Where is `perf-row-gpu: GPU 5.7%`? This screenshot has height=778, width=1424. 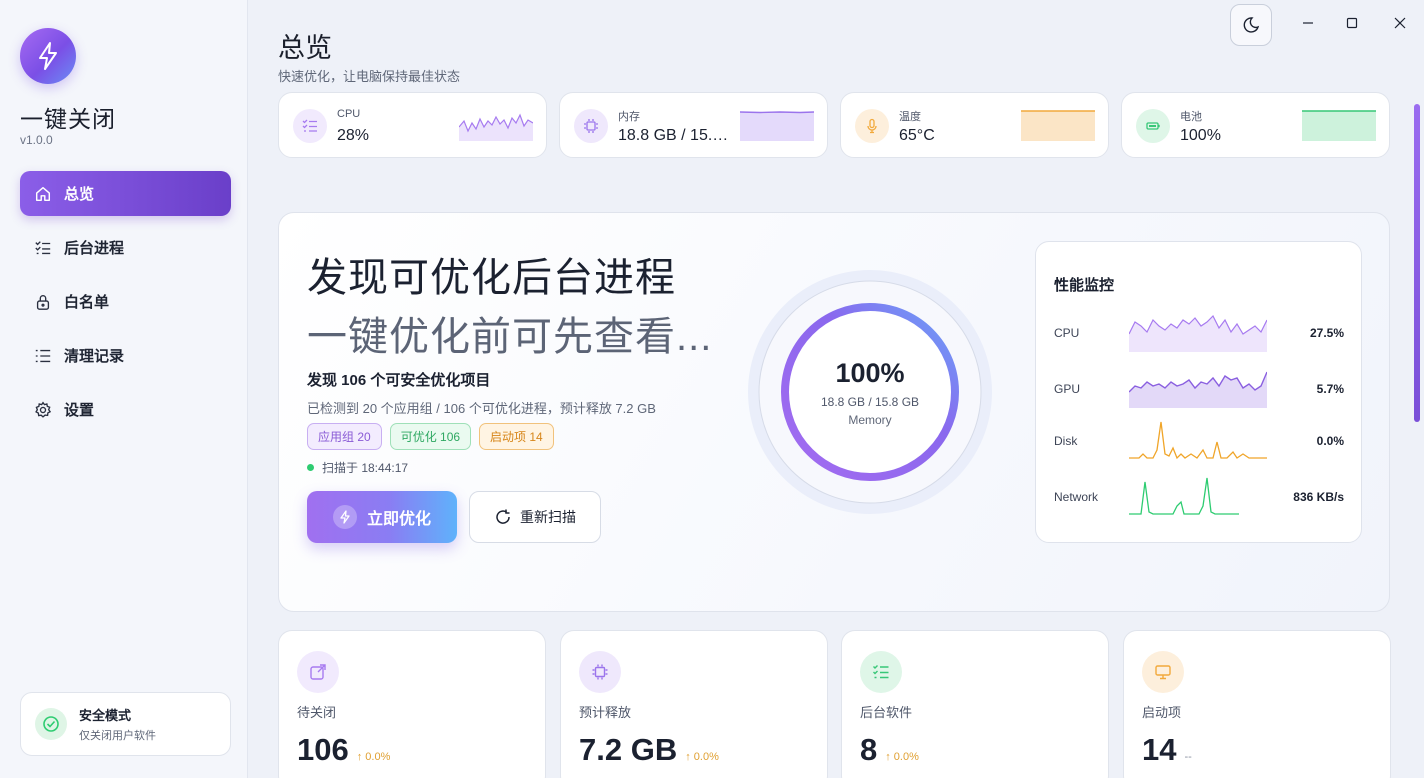 perf-row-gpu: GPU 5.7% is located at coordinates (1199, 390).